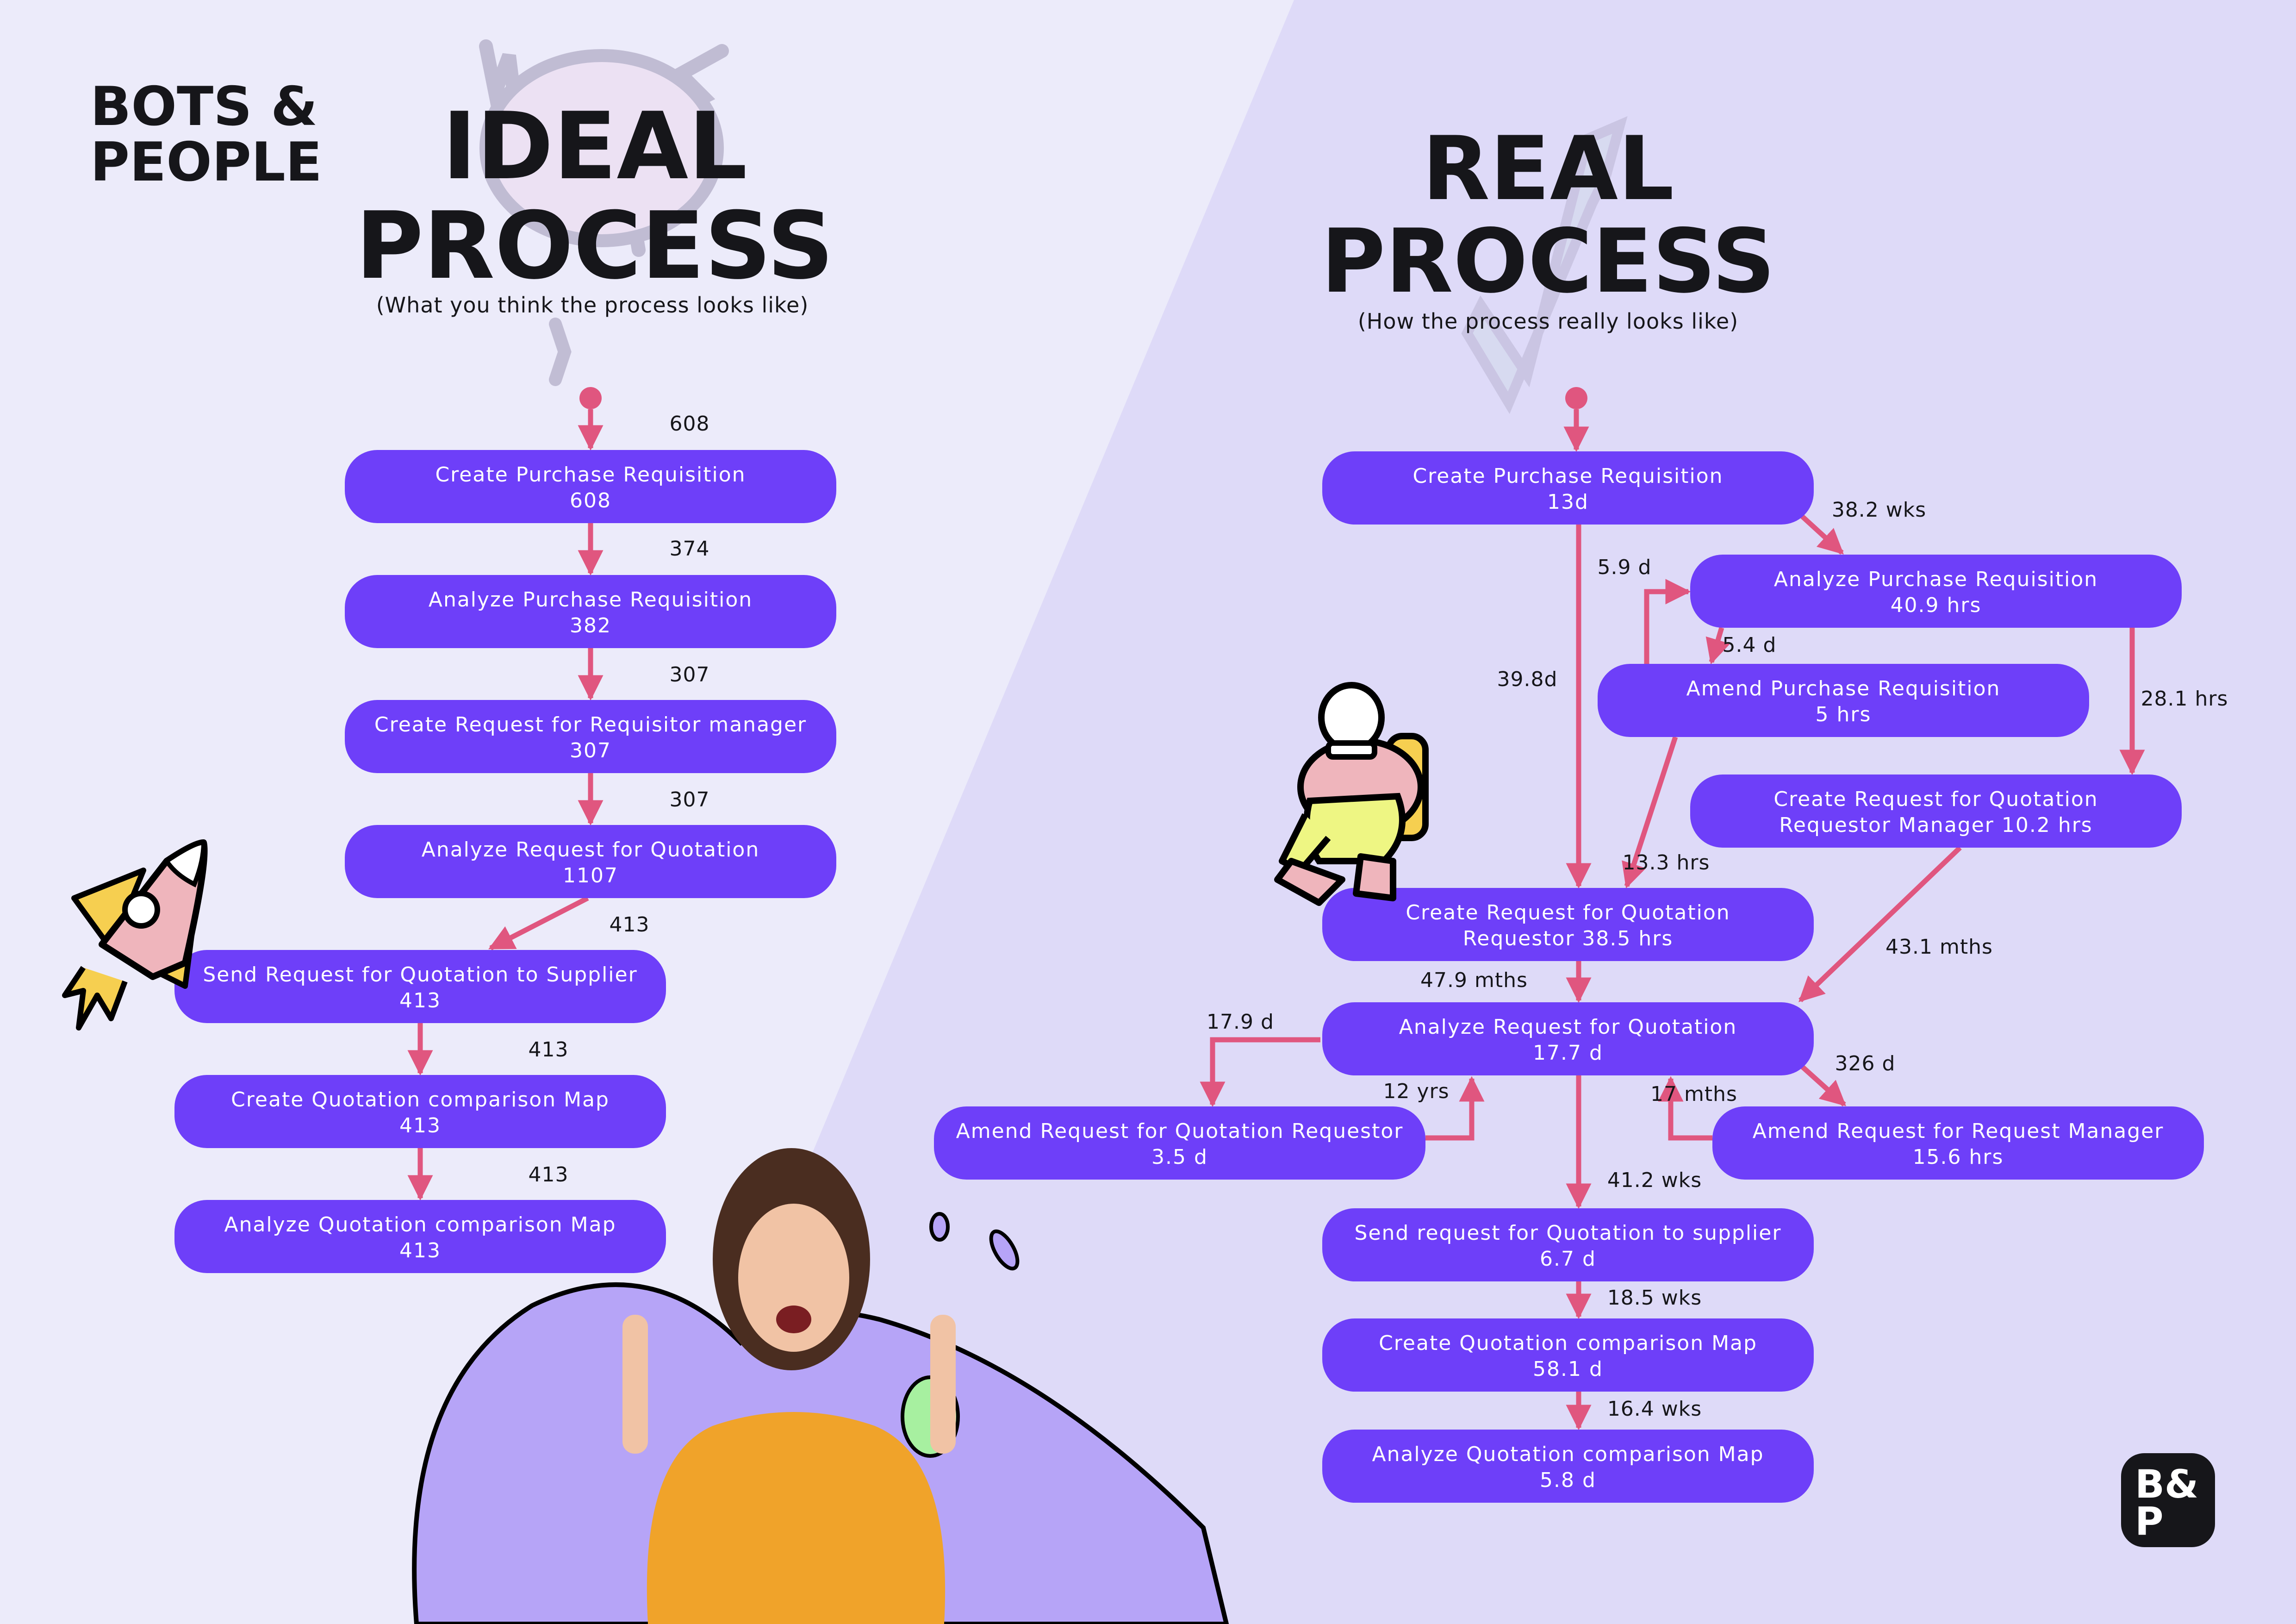 The height and width of the screenshot is (1624, 2296). I want to click on node-value: 17.7 d, so click(1568, 1053).